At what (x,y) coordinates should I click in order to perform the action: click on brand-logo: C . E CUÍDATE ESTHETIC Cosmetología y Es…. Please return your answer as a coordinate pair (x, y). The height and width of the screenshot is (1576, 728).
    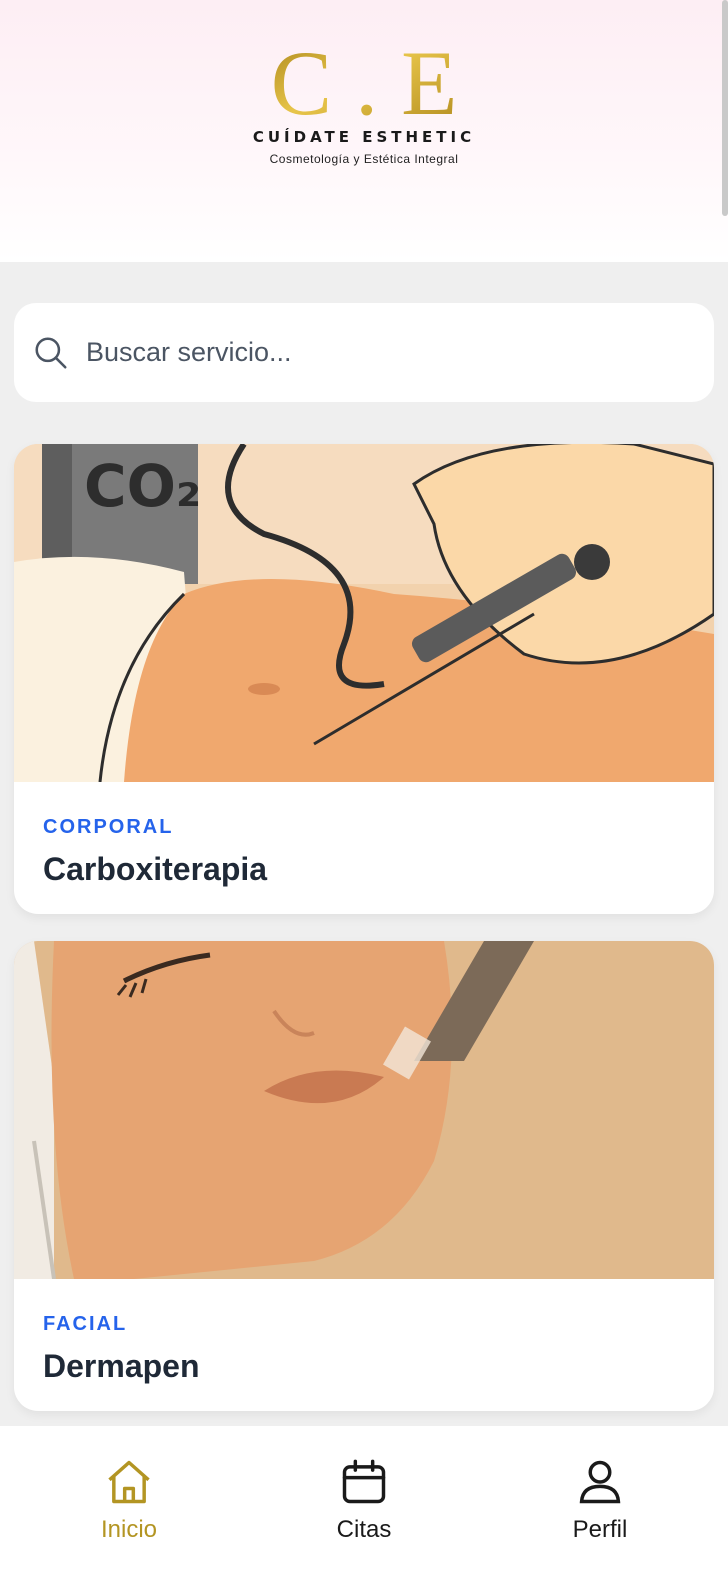
    Looking at the image, I should click on (364, 102).